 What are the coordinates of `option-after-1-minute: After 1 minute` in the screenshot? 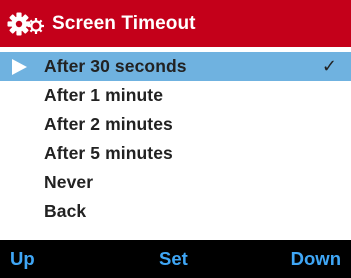 It's located at (175, 95).